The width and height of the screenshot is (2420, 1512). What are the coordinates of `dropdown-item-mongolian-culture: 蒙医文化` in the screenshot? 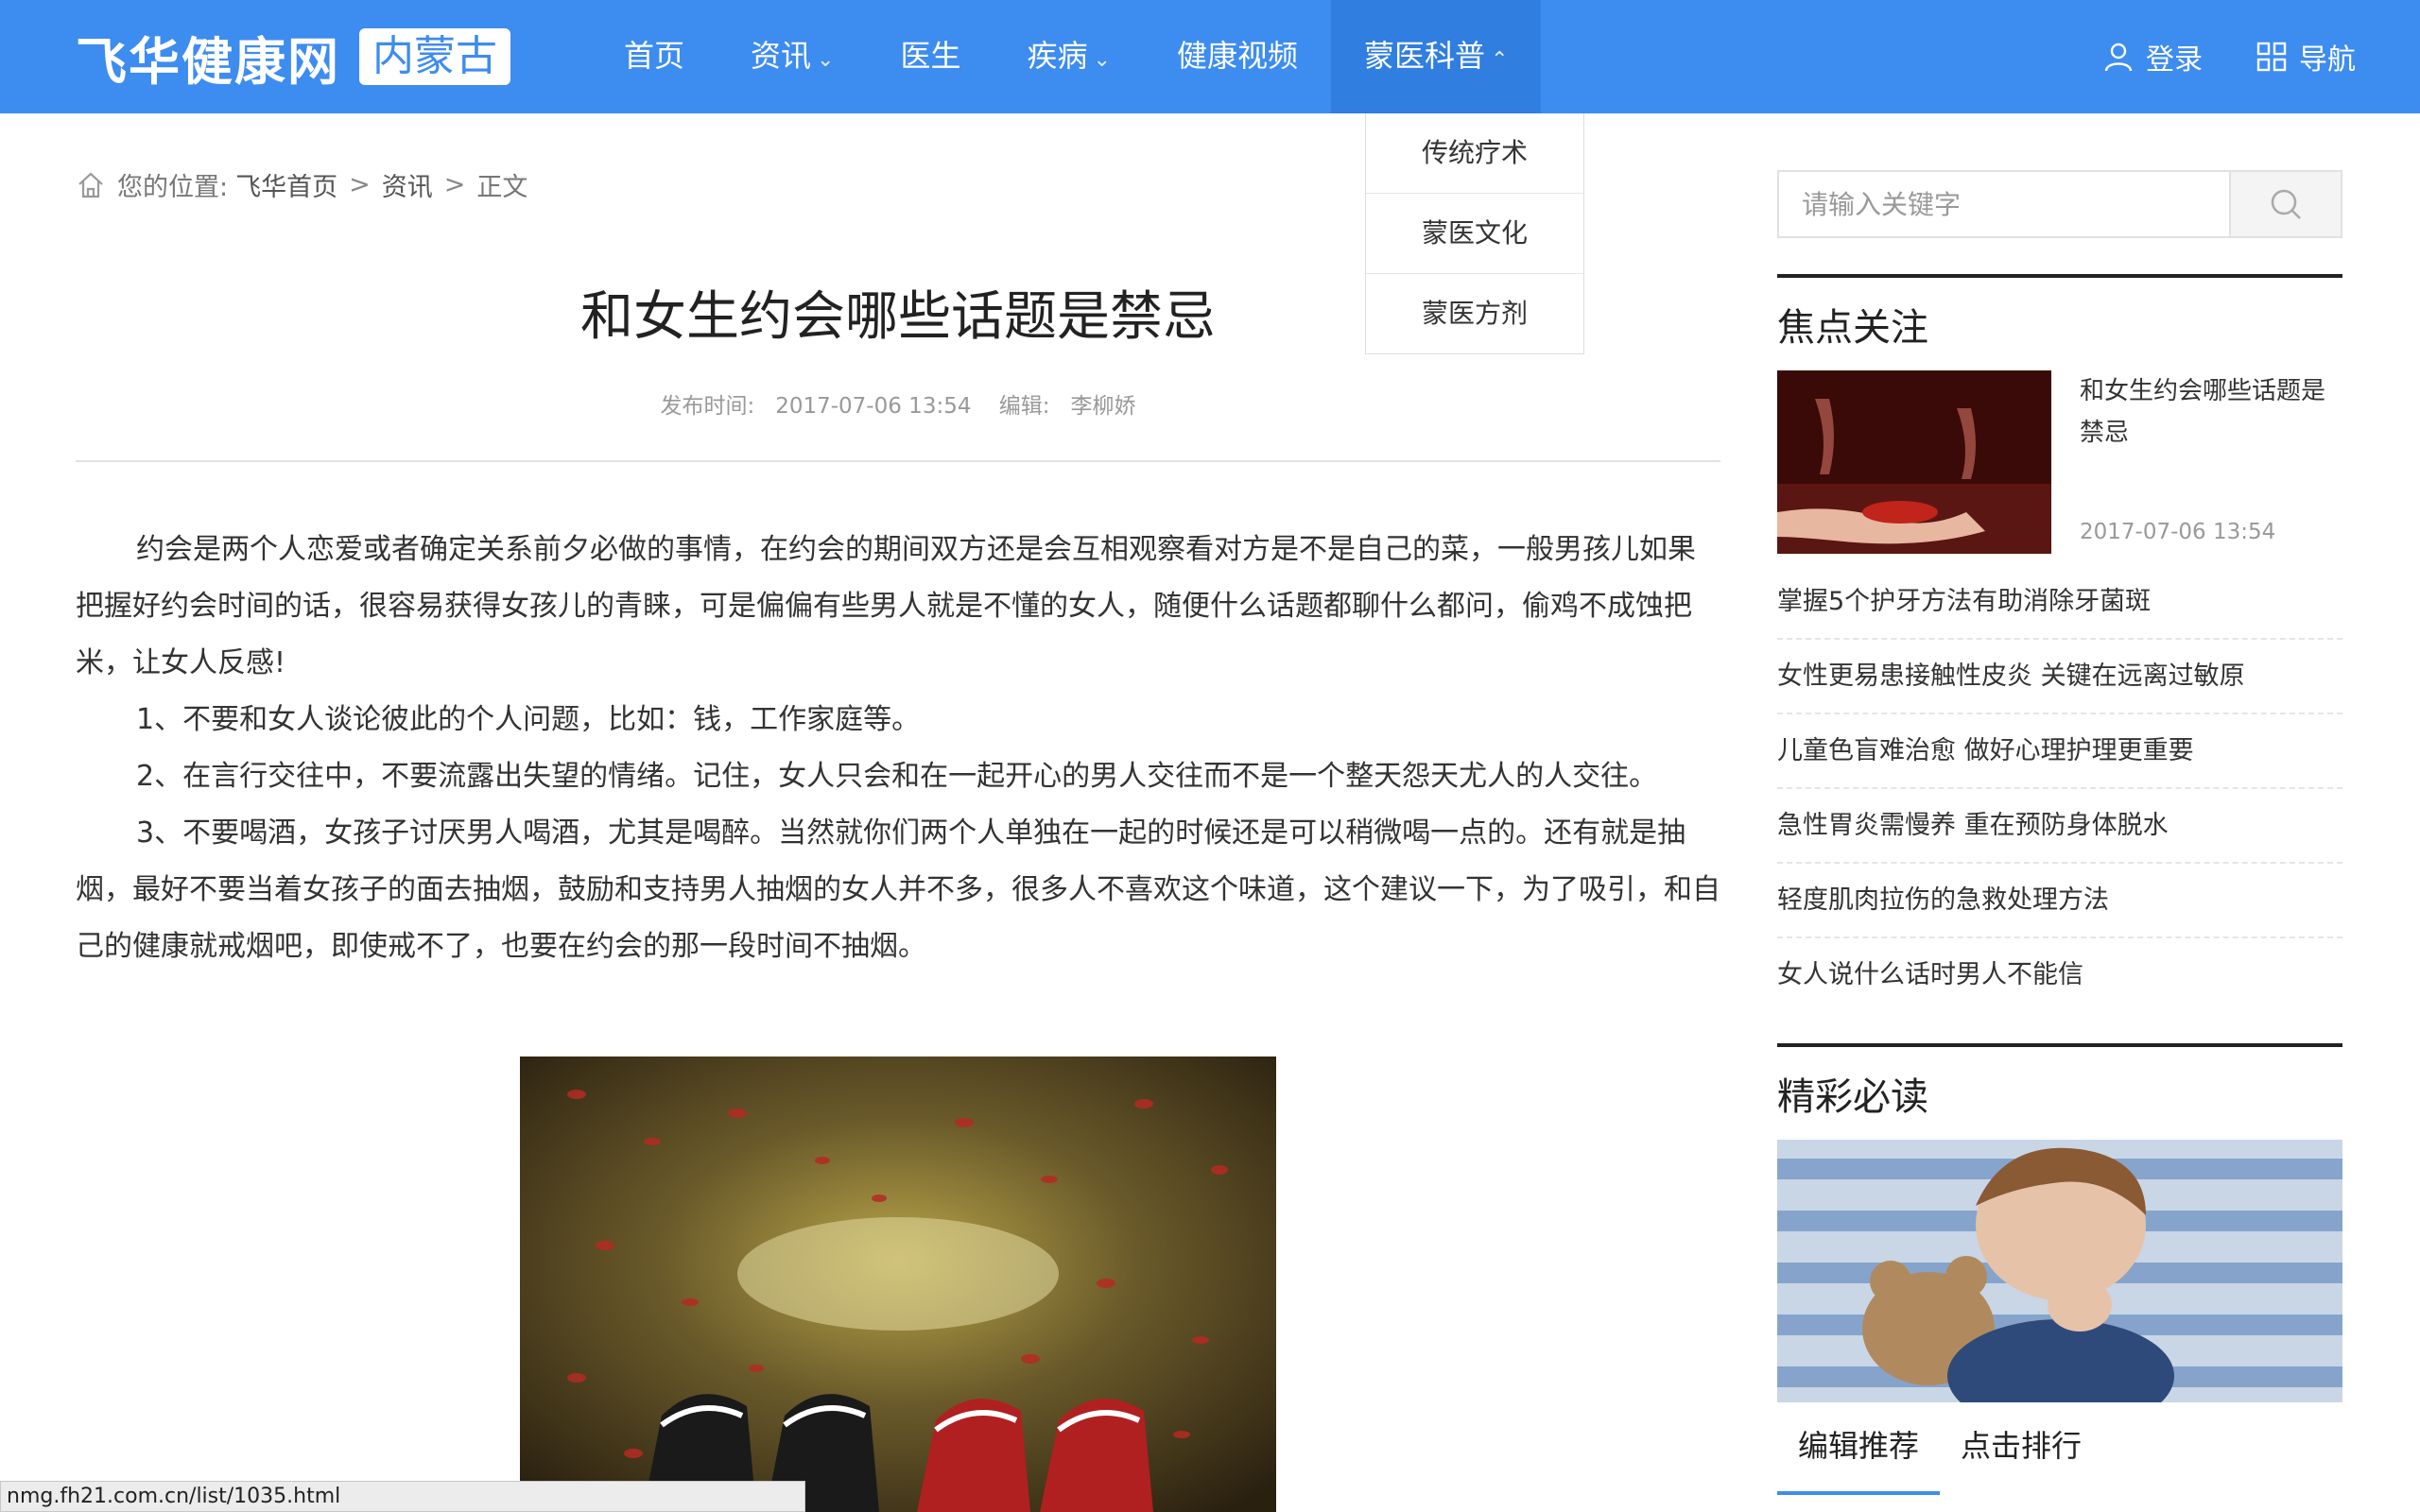 It's located at (1474, 234).